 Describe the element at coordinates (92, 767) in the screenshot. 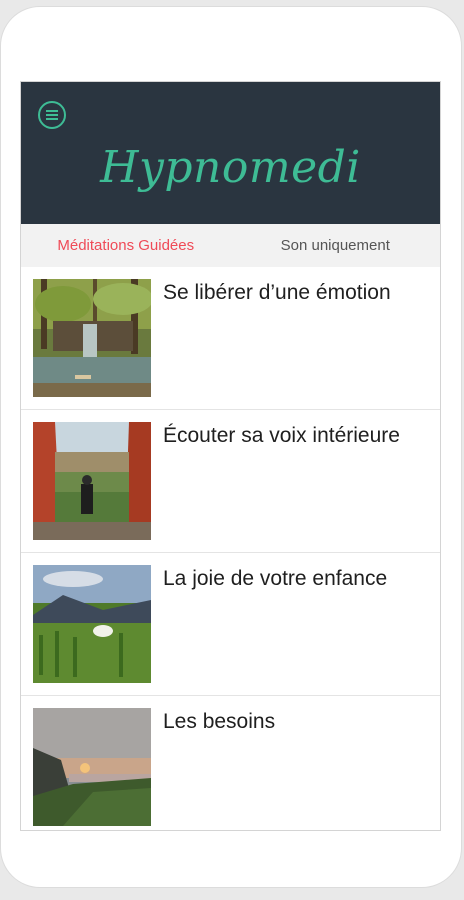

I see `coastal-sunset-photo` at that location.